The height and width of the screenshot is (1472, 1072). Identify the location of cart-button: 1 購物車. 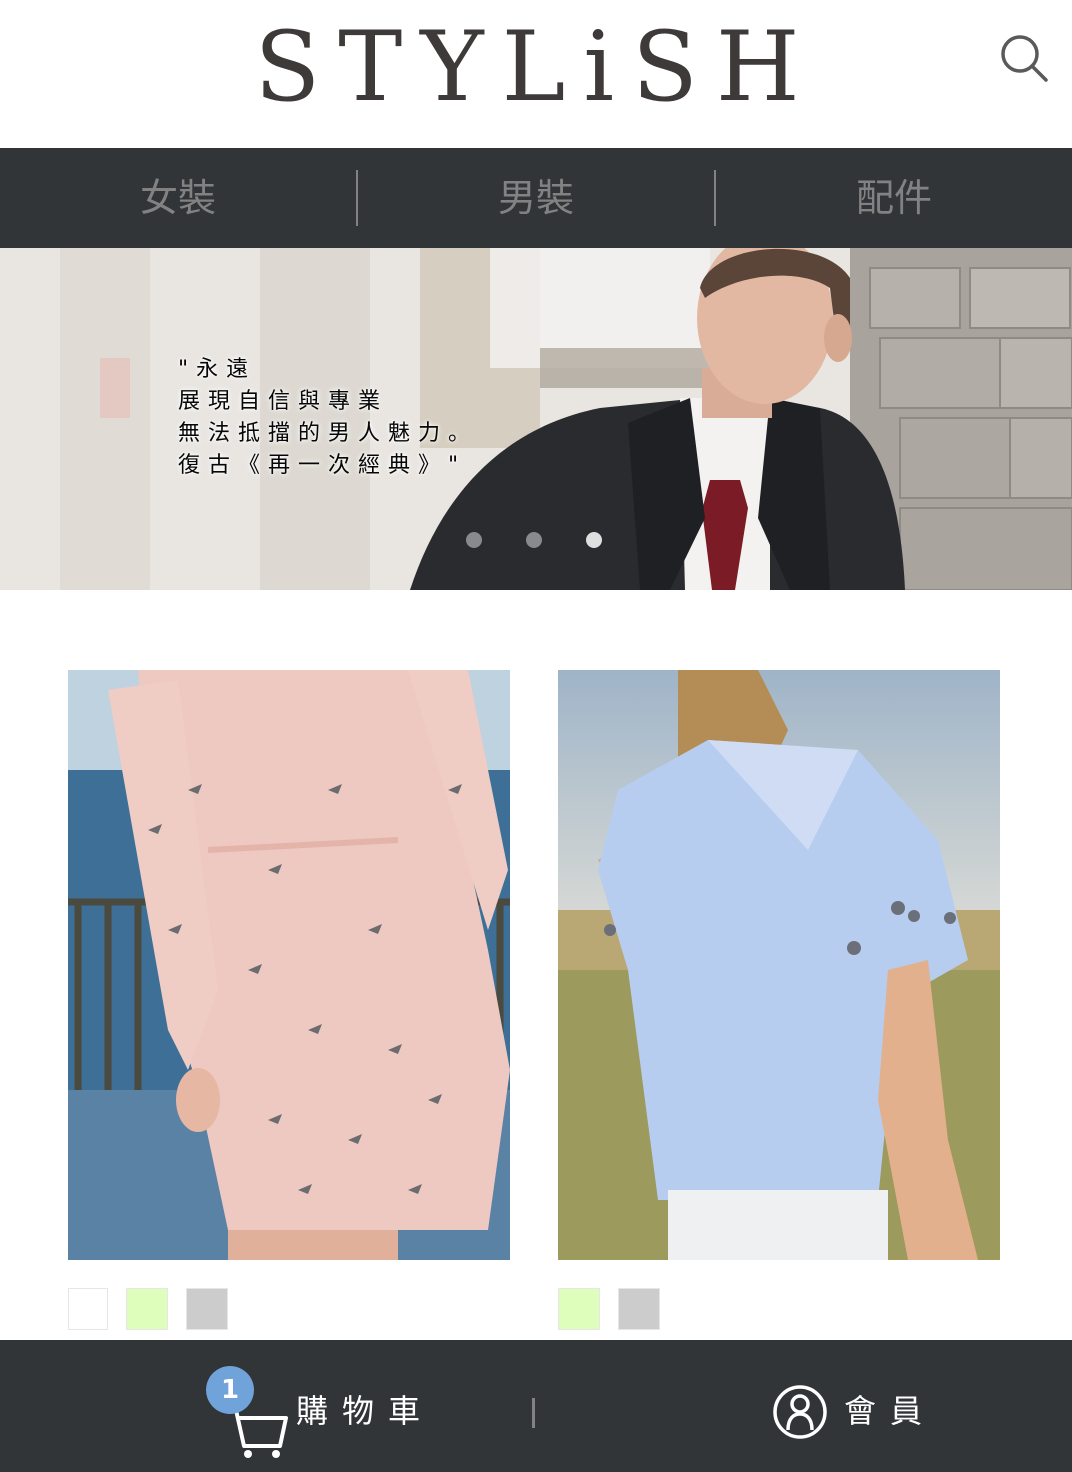
(326, 1412).